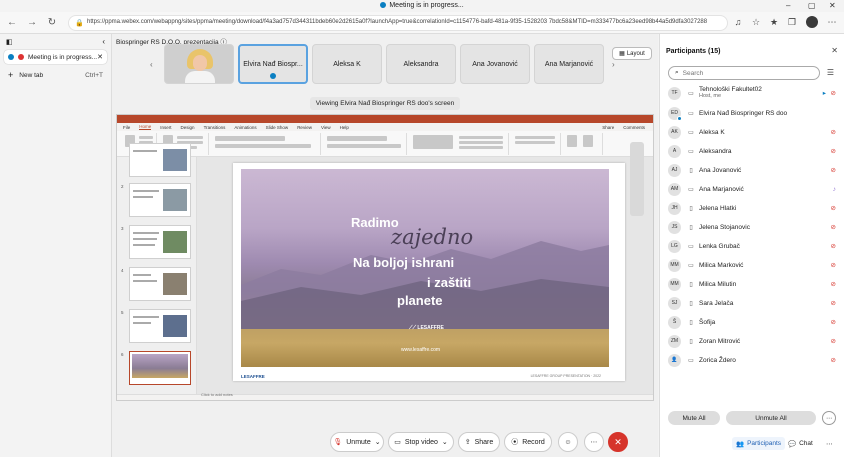 The image size is (844, 457). I want to click on participant-search: ⌕, so click(744, 73).